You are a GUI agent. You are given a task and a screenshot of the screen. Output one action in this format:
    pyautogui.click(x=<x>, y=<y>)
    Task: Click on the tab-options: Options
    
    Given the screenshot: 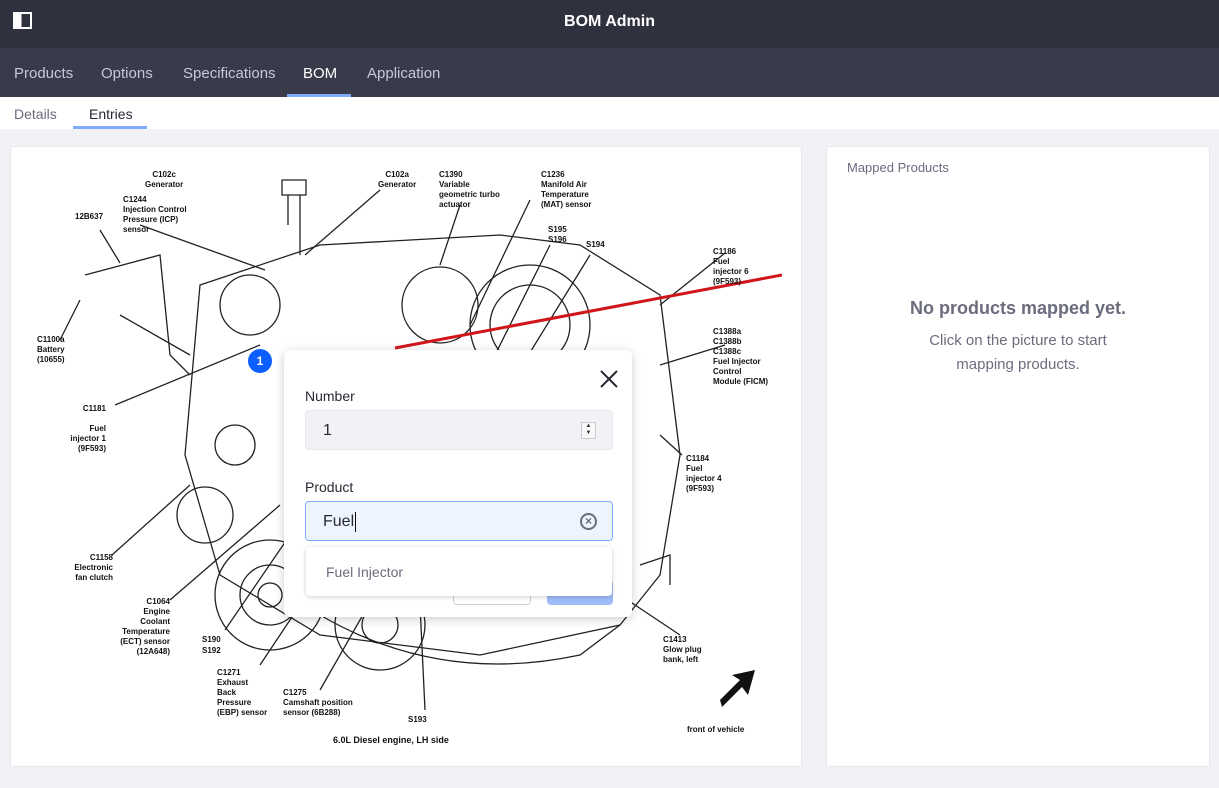 What is the action you would take?
    pyautogui.click(x=127, y=72)
    